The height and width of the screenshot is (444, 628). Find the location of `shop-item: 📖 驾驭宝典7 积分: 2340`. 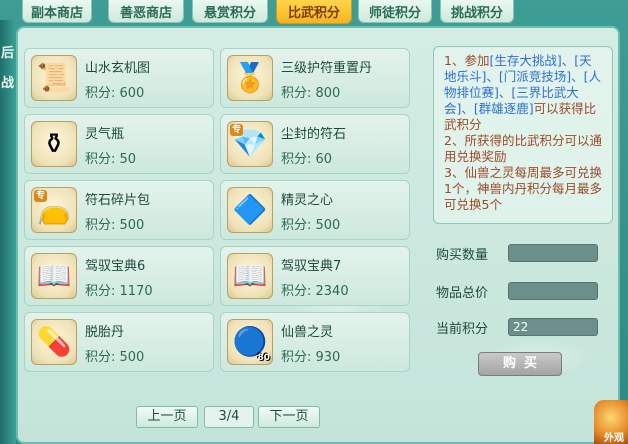

shop-item: 📖 驾驭宝典7 积分: 2340 is located at coordinates (315, 276).